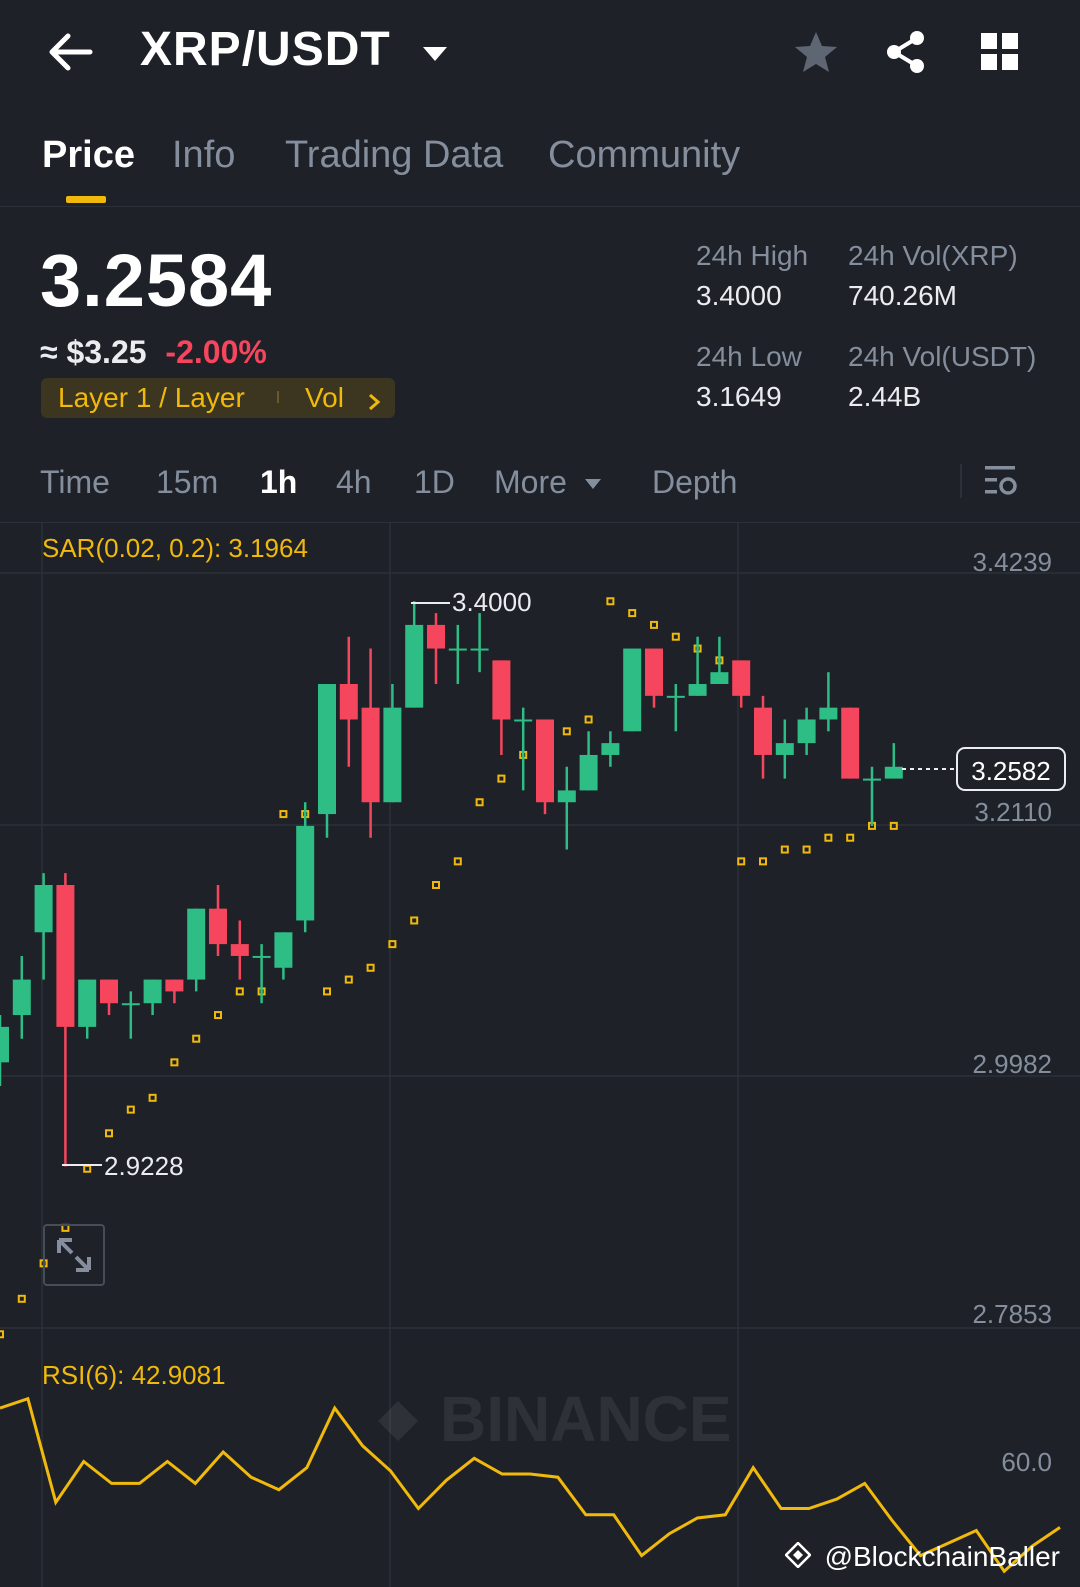  I want to click on y-tick-label: 3.2110, so click(1013, 812).